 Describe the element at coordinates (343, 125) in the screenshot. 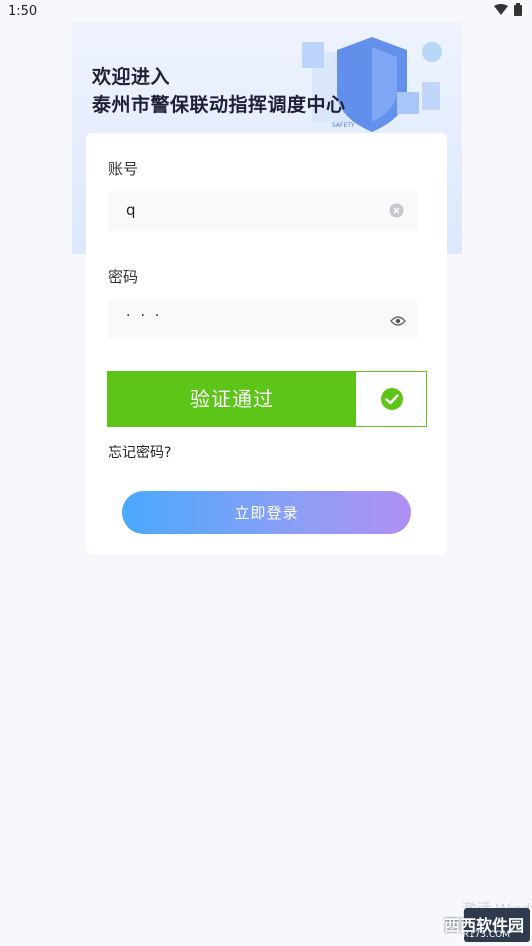

I see `art-caption: SAFETY` at that location.